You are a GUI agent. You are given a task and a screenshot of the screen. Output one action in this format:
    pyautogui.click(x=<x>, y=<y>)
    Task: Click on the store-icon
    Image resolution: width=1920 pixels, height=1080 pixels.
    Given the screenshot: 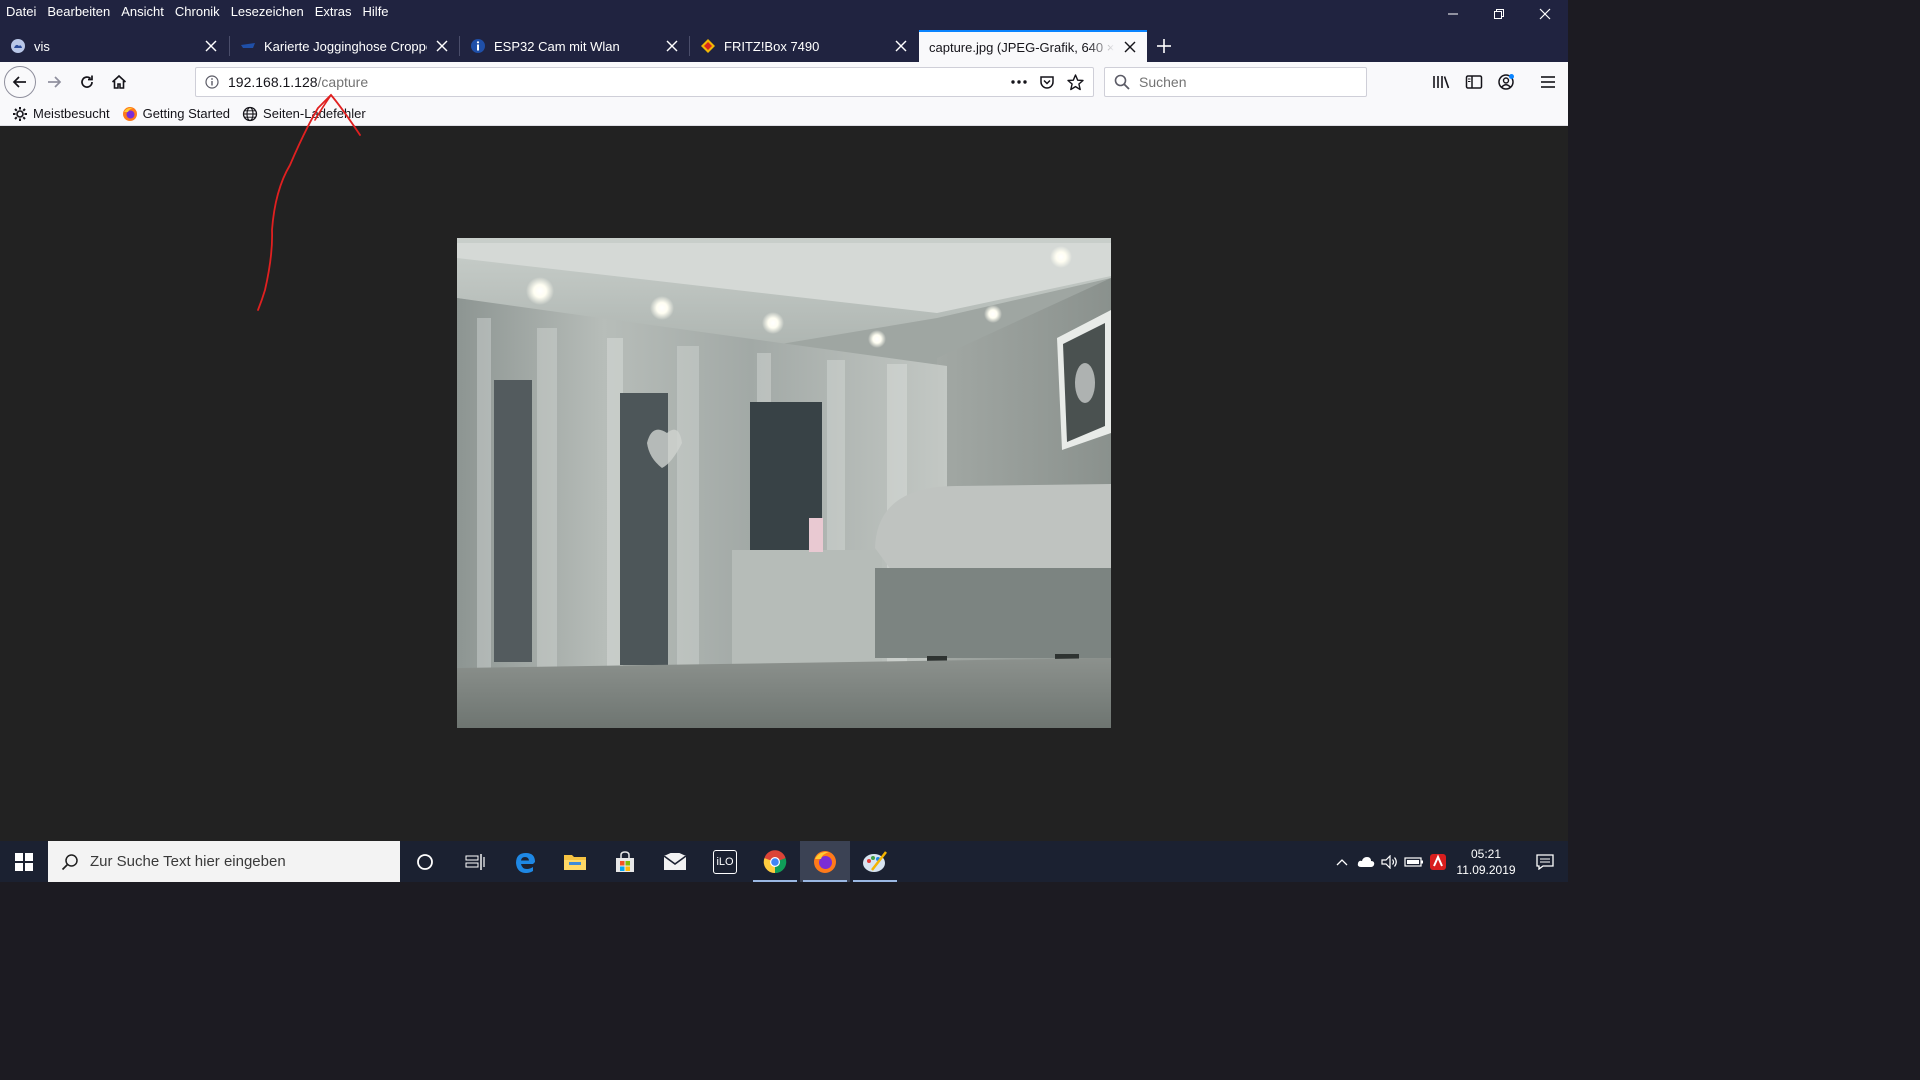 What is the action you would take?
    pyautogui.click(x=625, y=861)
    